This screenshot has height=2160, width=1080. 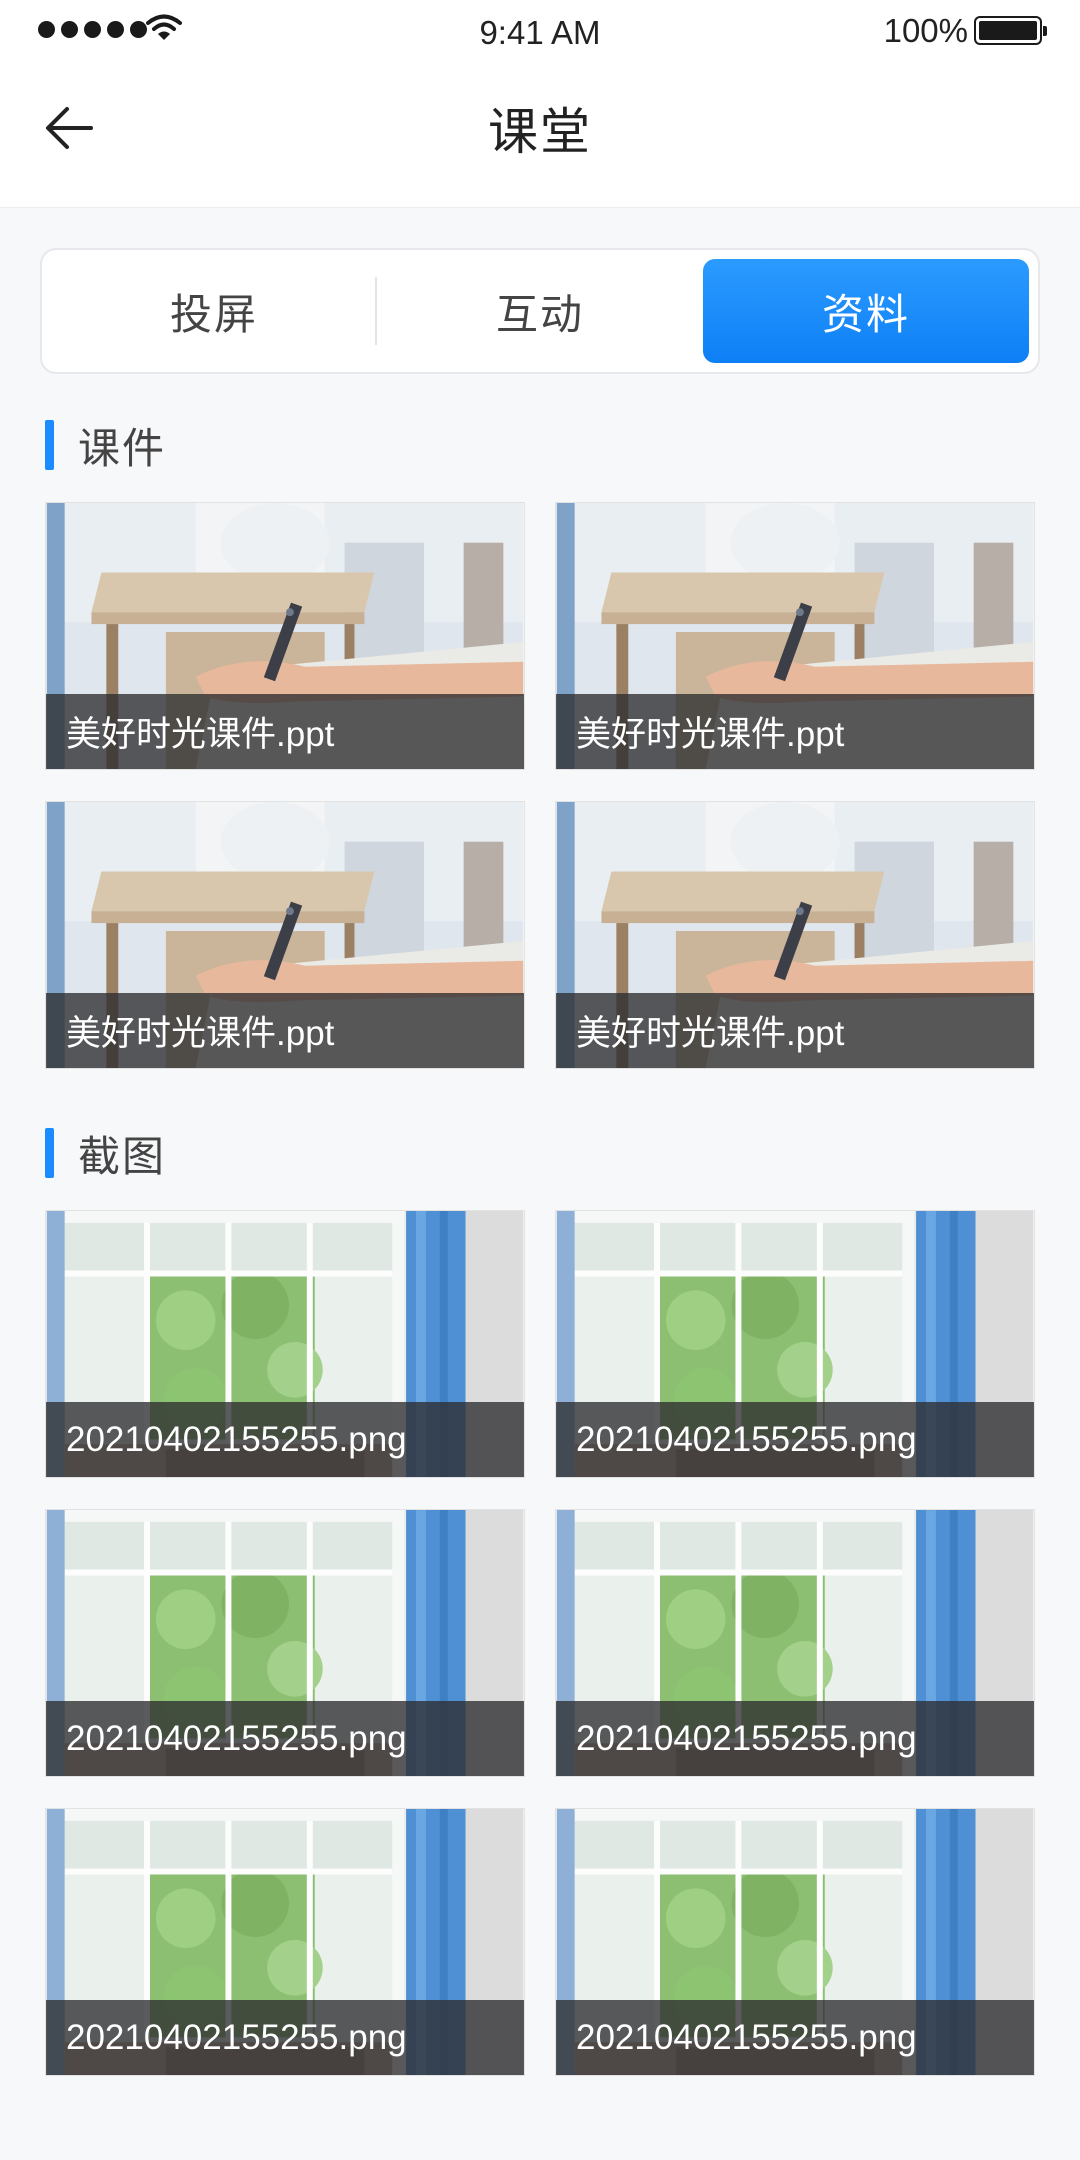 I want to click on courseware-section-title: 课件, so click(x=122, y=448).